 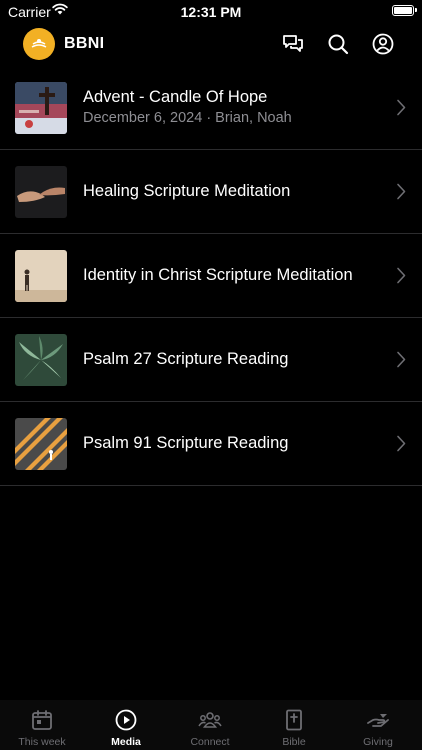 What do you see at coordinates (294, 742) in the screenshot?
I see `tab-label: Bible` at bounding box center [294, 742].